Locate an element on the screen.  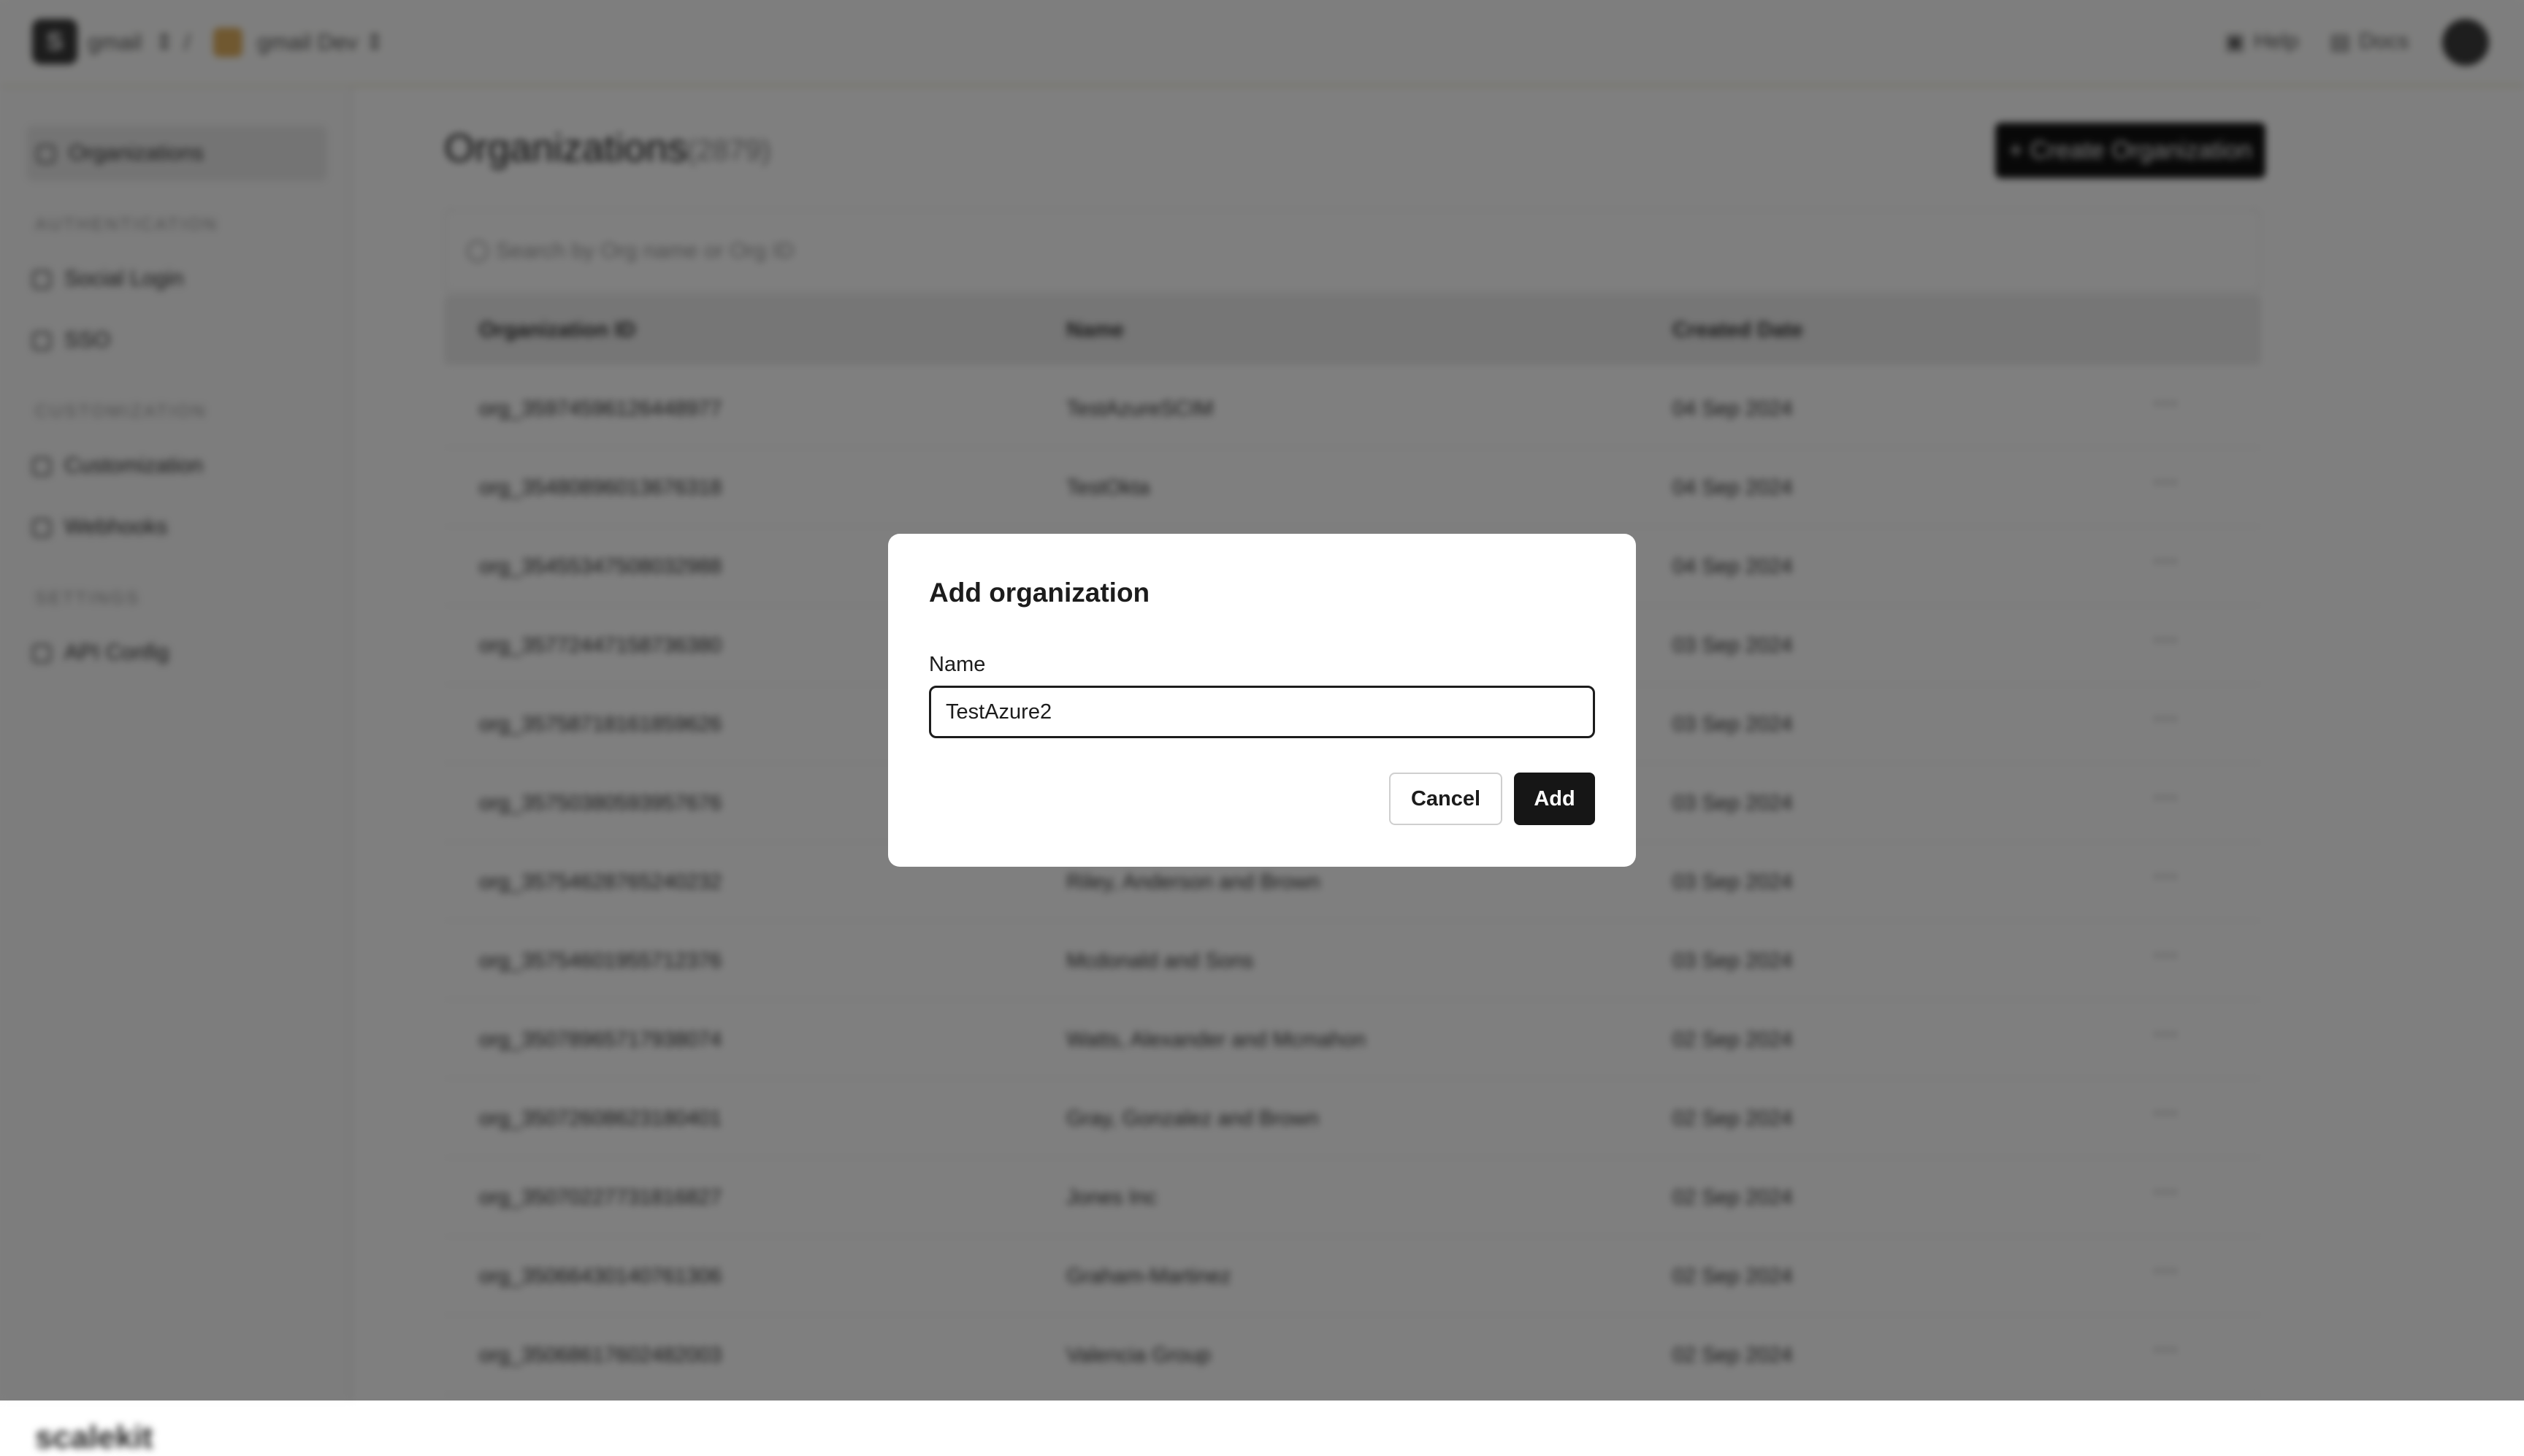
organization-name-input is located at coordinates (1262, 712).